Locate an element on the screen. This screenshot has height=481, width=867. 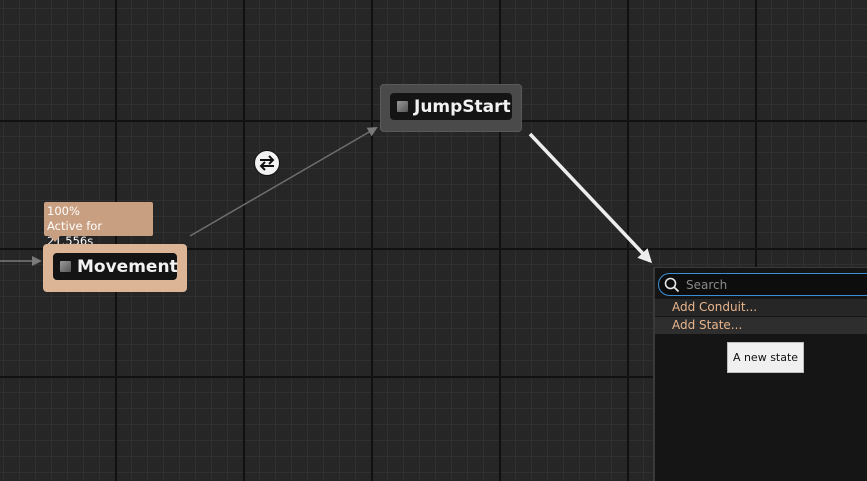
state-node-label: JumpStart is located at coordinates (462, 106).